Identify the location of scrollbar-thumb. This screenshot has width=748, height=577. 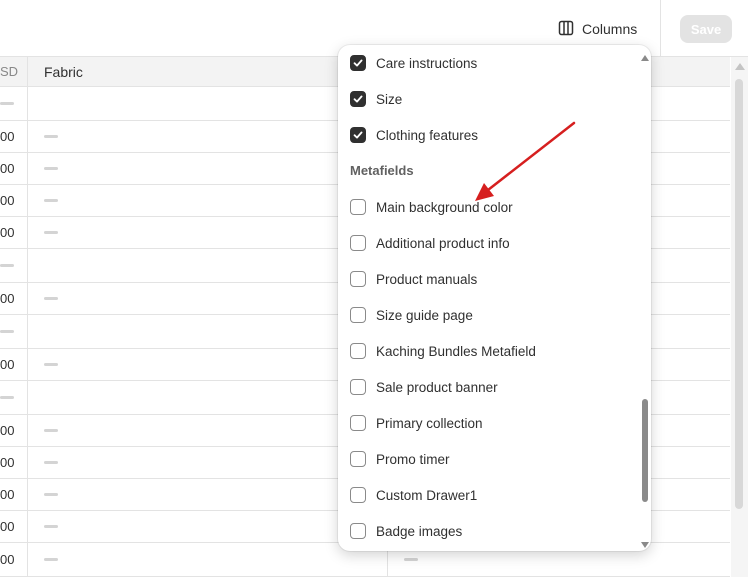
(739, 294).